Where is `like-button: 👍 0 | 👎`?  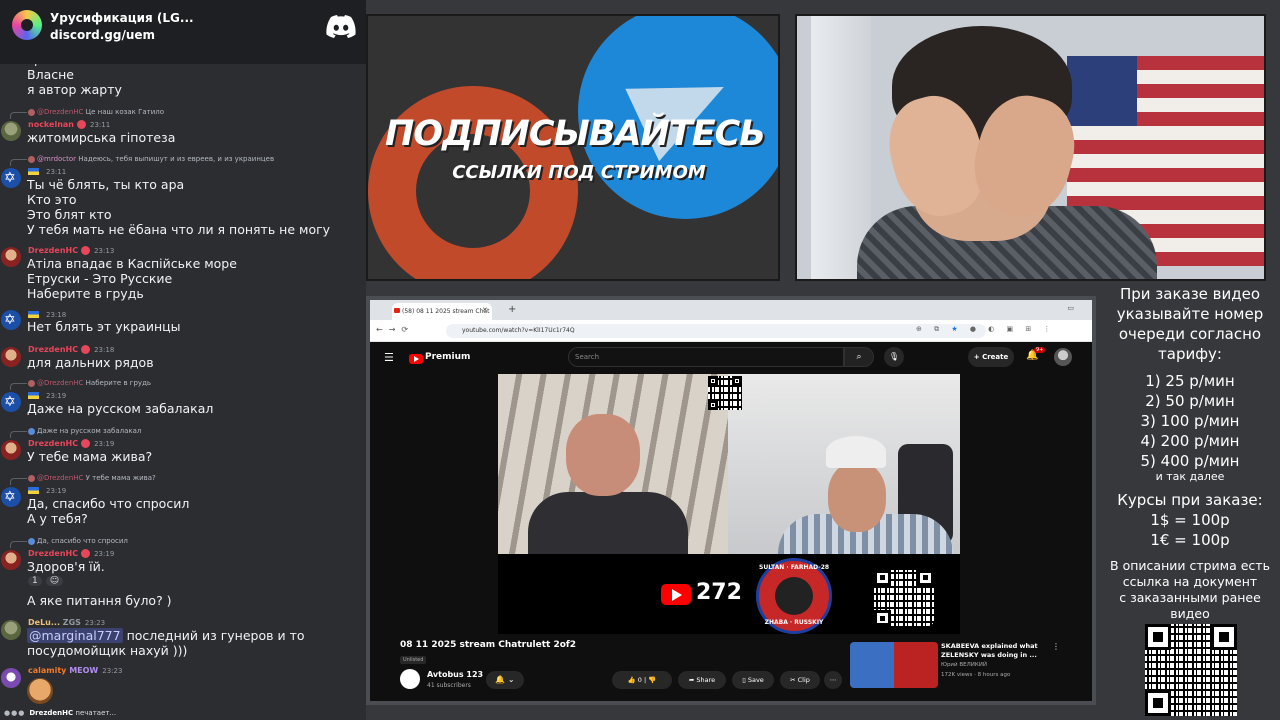 like-button: 👍 0 | 👎 is located at coordinates (642, 680).